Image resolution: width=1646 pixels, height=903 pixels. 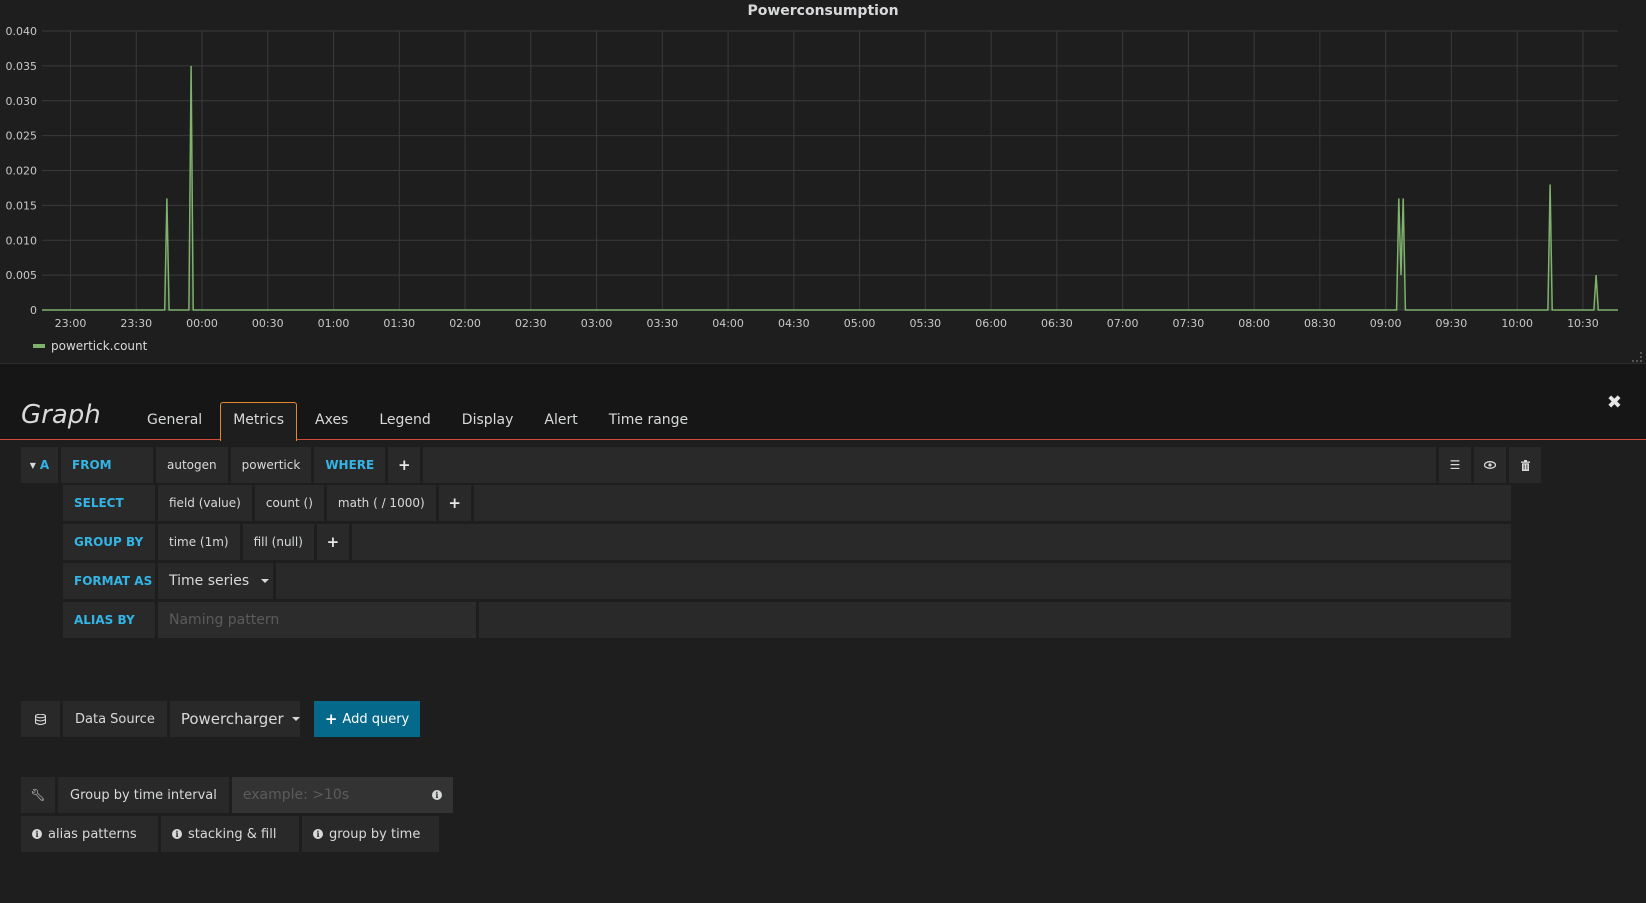 I want to click on hamburger-icon: ☰, so click(x=1455, y=465).